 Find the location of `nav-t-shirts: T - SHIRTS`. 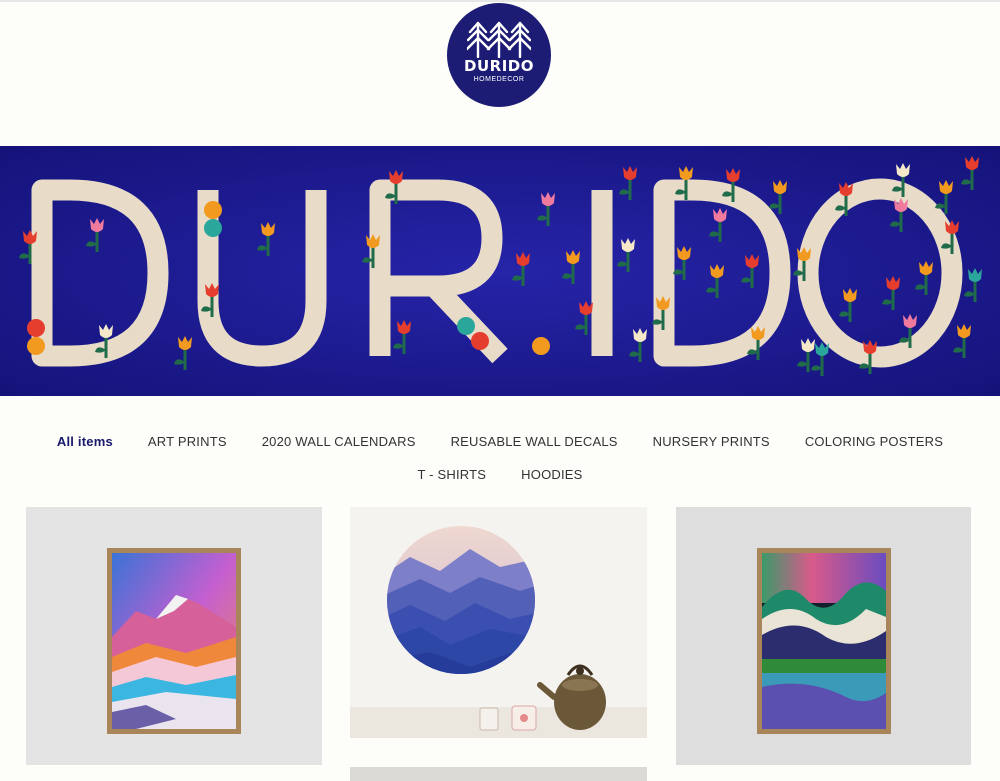

nav-t-shirts: T - SHIRTS is located at coordinates (451, 474).